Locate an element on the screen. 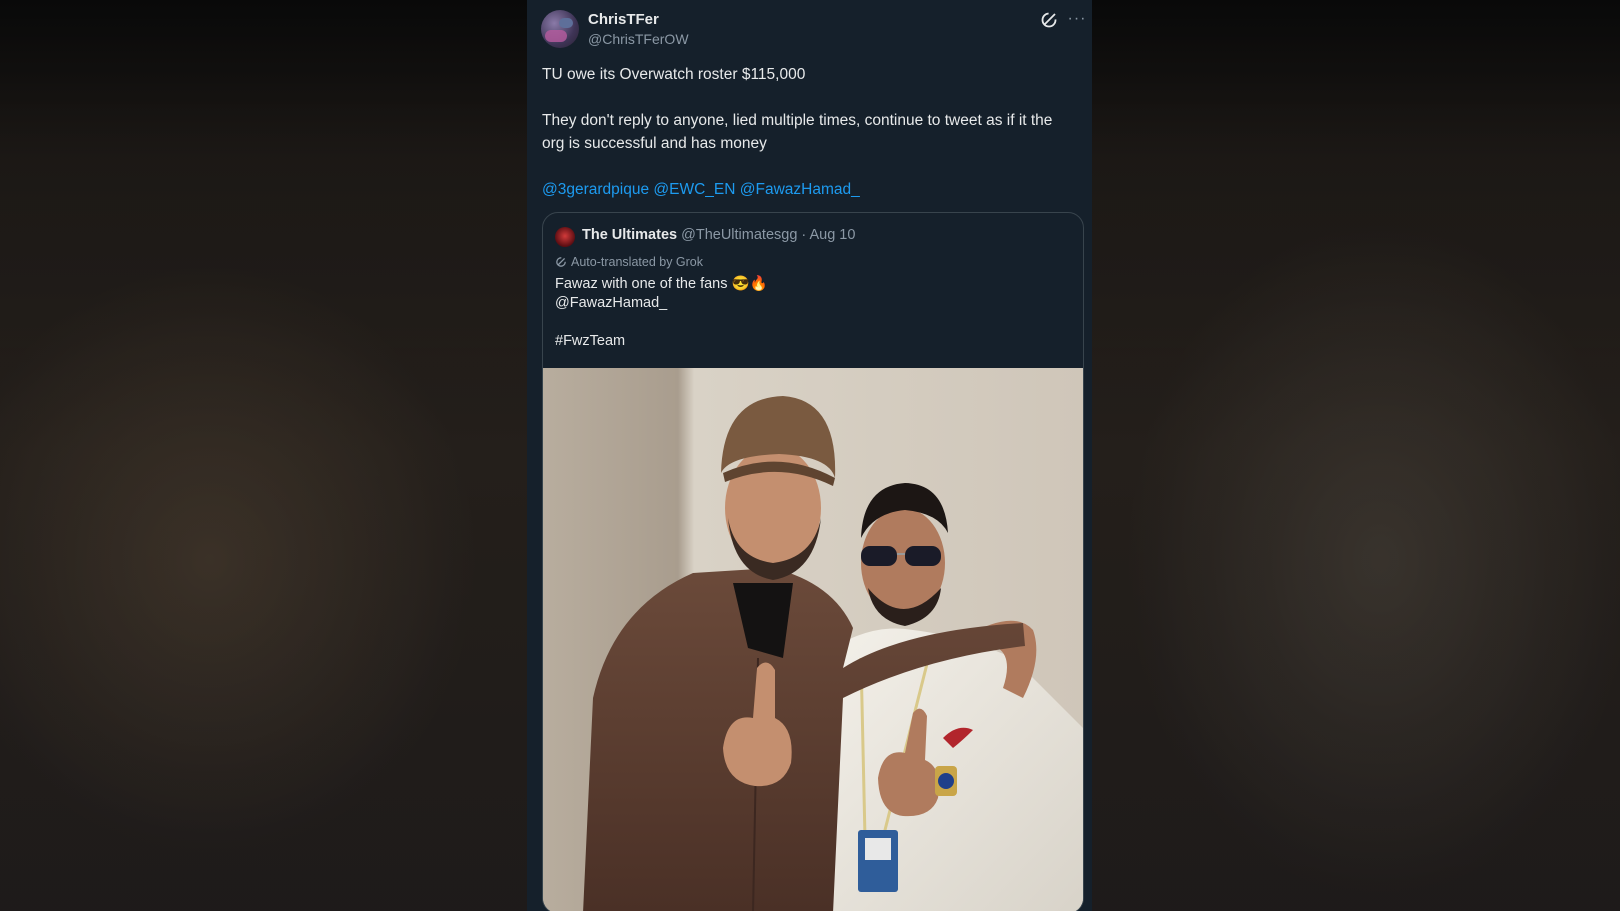 Image resolution: width=1620 pixels, height=911 pixels. quoted-display-name: The Ultimates is located at coordinates (629, 235).